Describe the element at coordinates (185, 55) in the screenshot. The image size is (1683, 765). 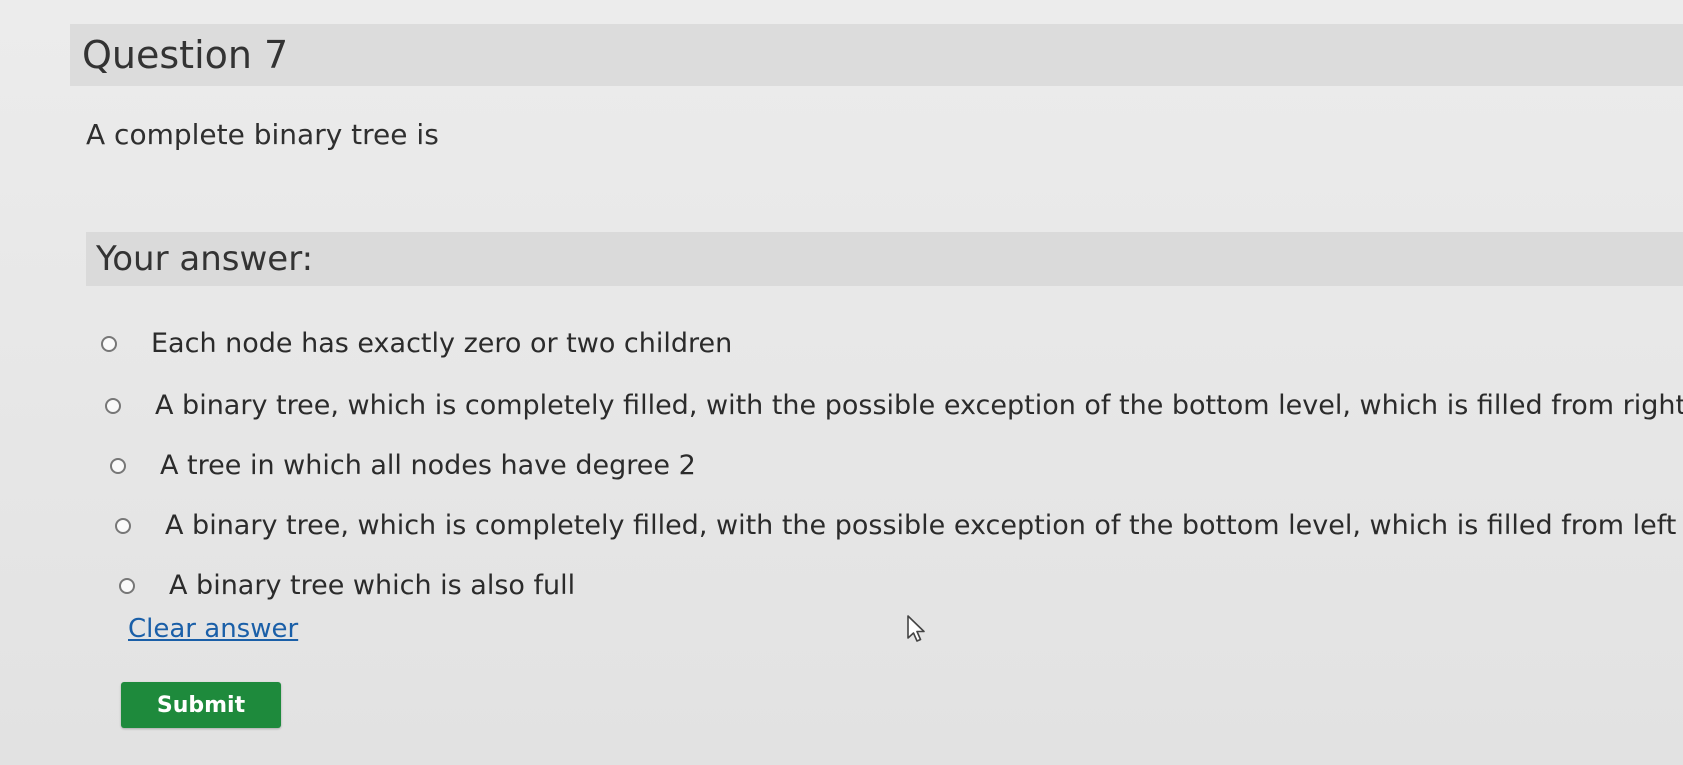
I see `question-title: Question 7` at that location.